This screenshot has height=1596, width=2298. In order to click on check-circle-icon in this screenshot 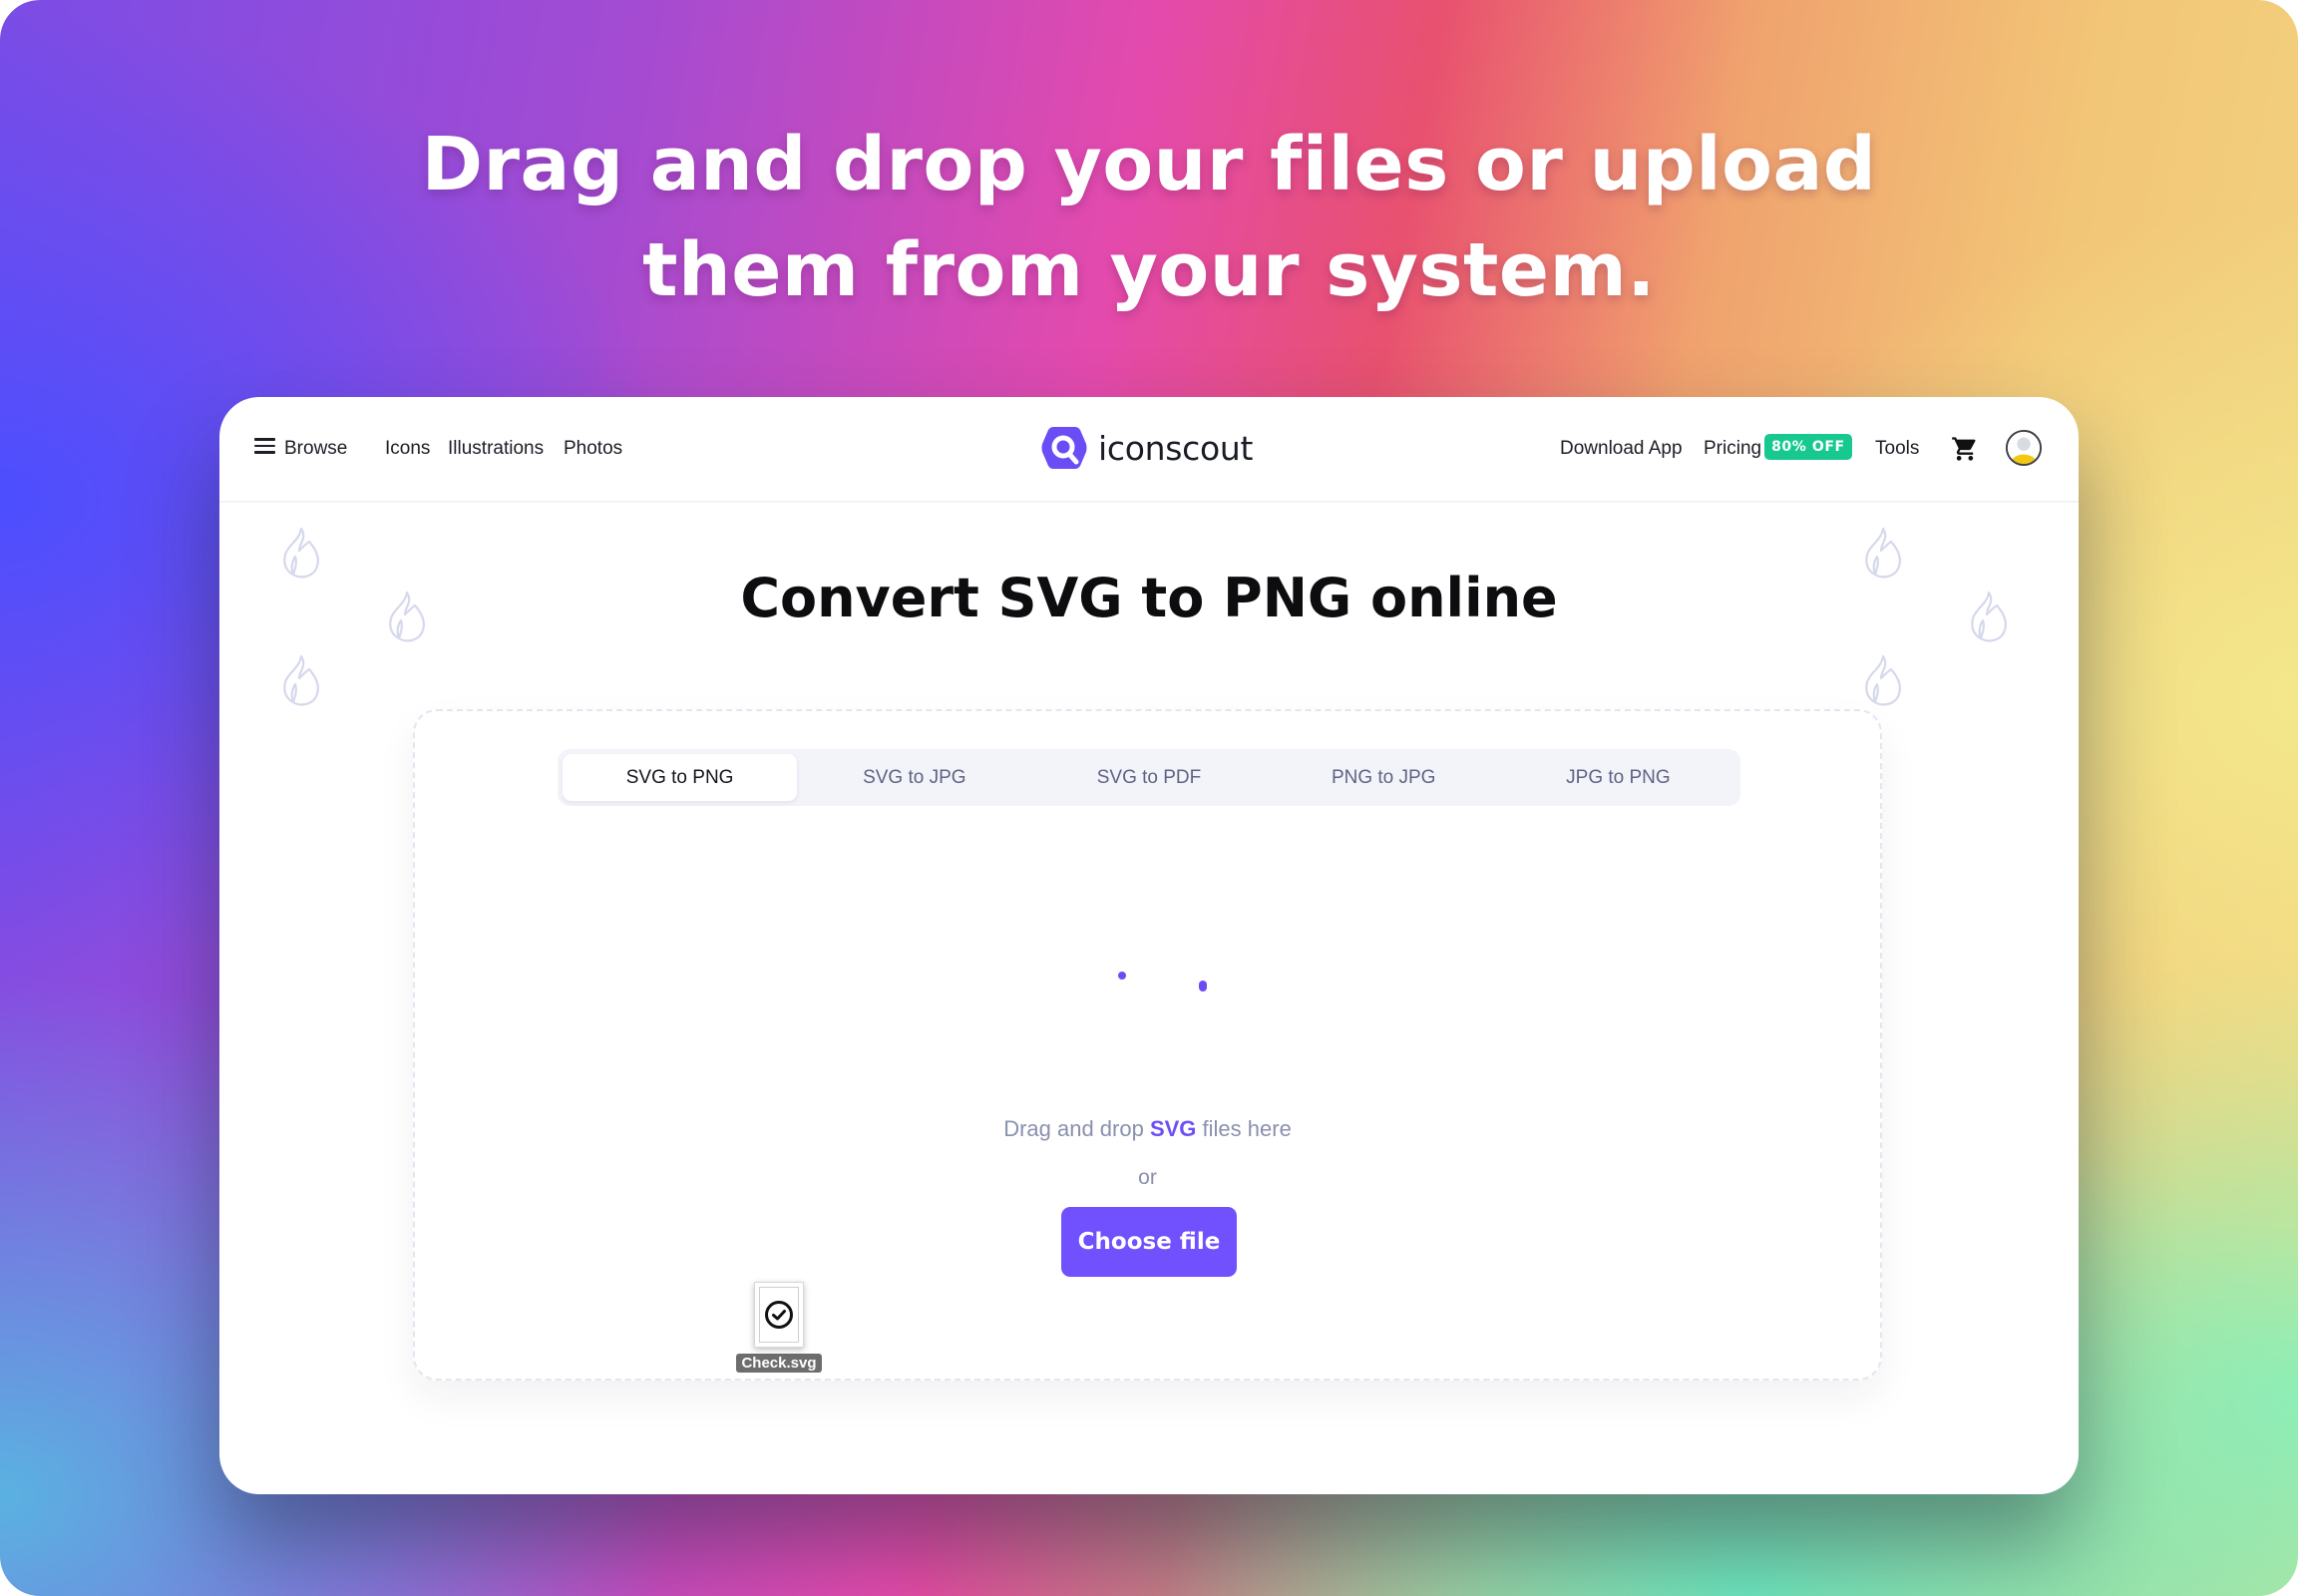, I will do `click(779, 1315)`.